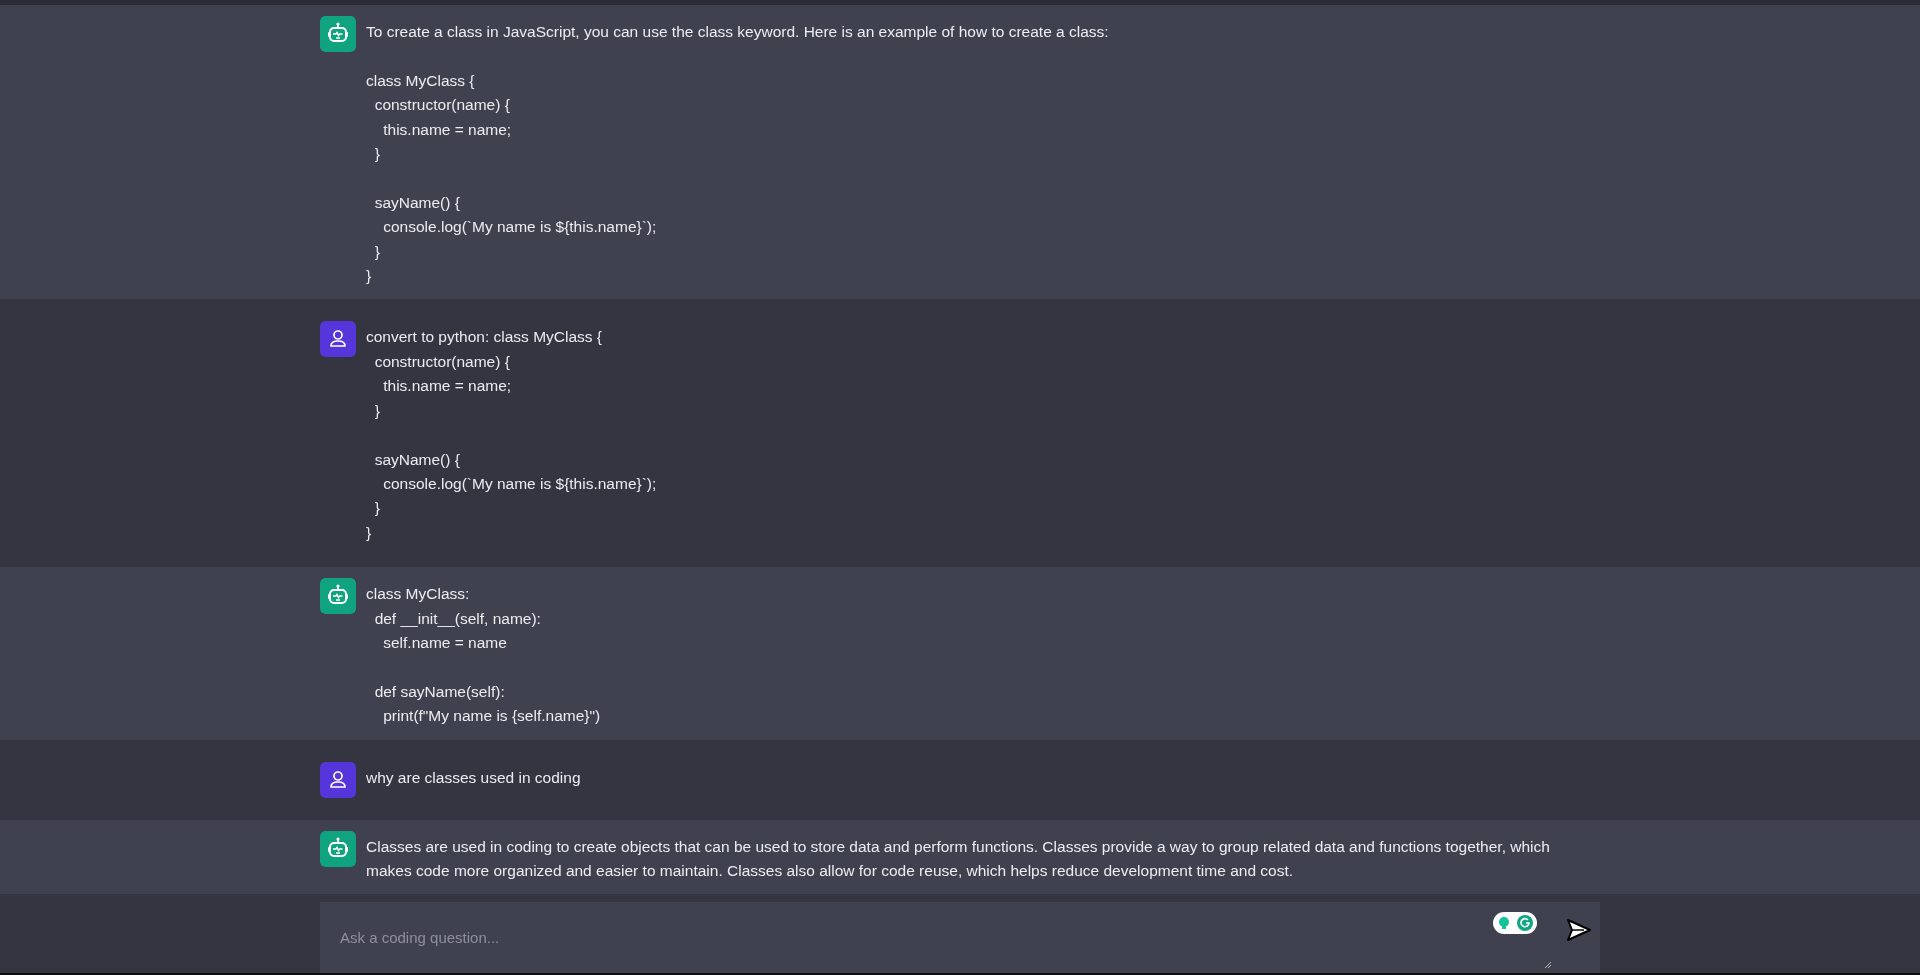 The width and height of the screenshot is (1920, 975). I want to click on resize-handle-icon, so click(1548, 965).